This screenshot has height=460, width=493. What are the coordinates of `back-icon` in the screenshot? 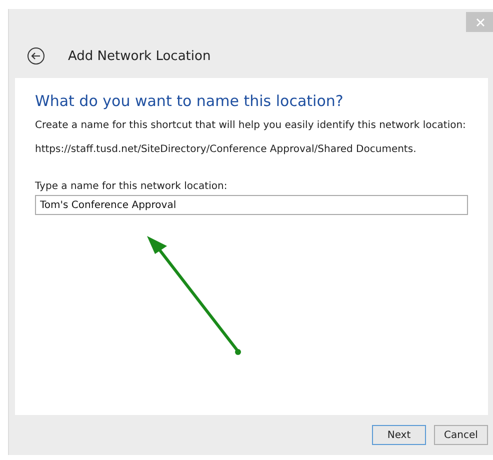 It's located at (36, 56).